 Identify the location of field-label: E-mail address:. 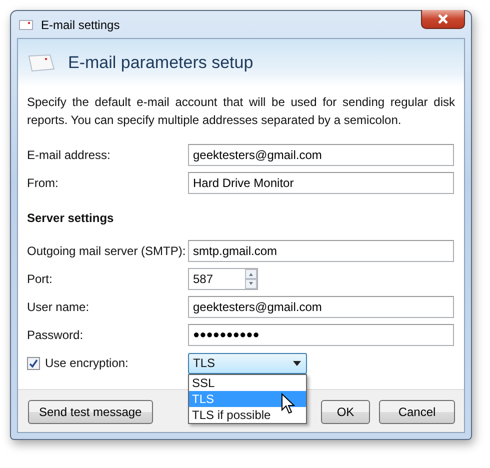
(69, 155).